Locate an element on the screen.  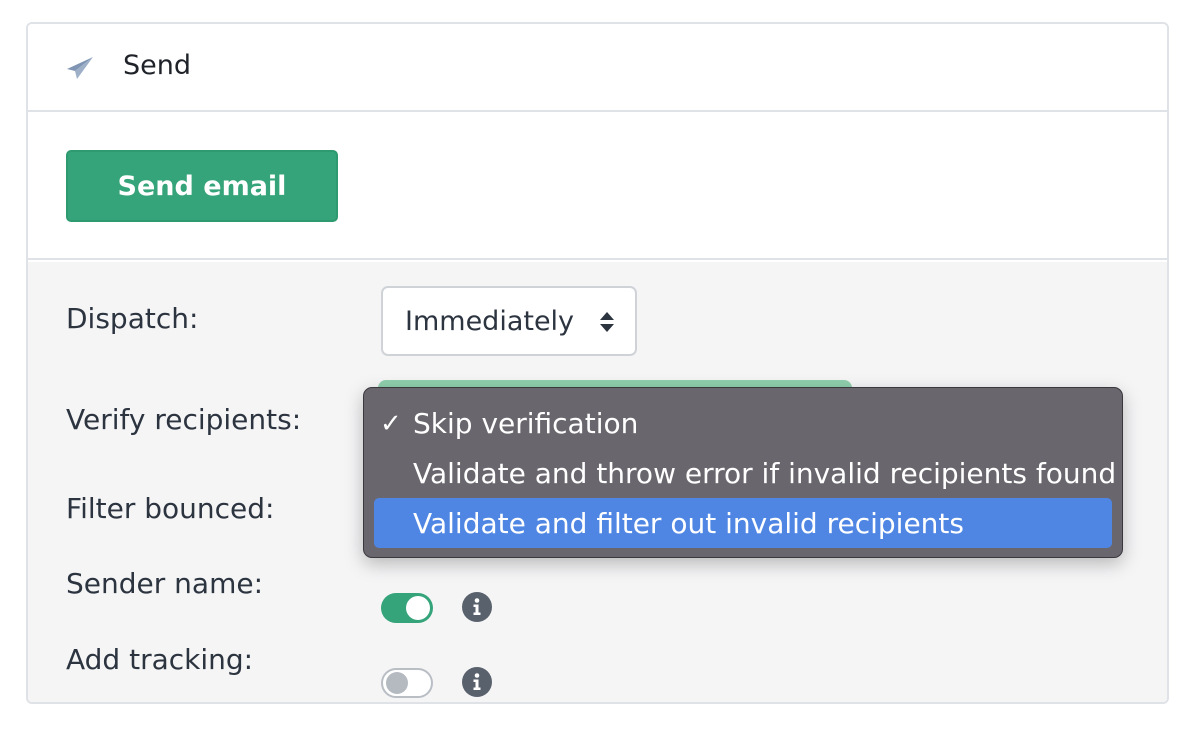
add-tracking-toggle is located at coordinates (407, 683).